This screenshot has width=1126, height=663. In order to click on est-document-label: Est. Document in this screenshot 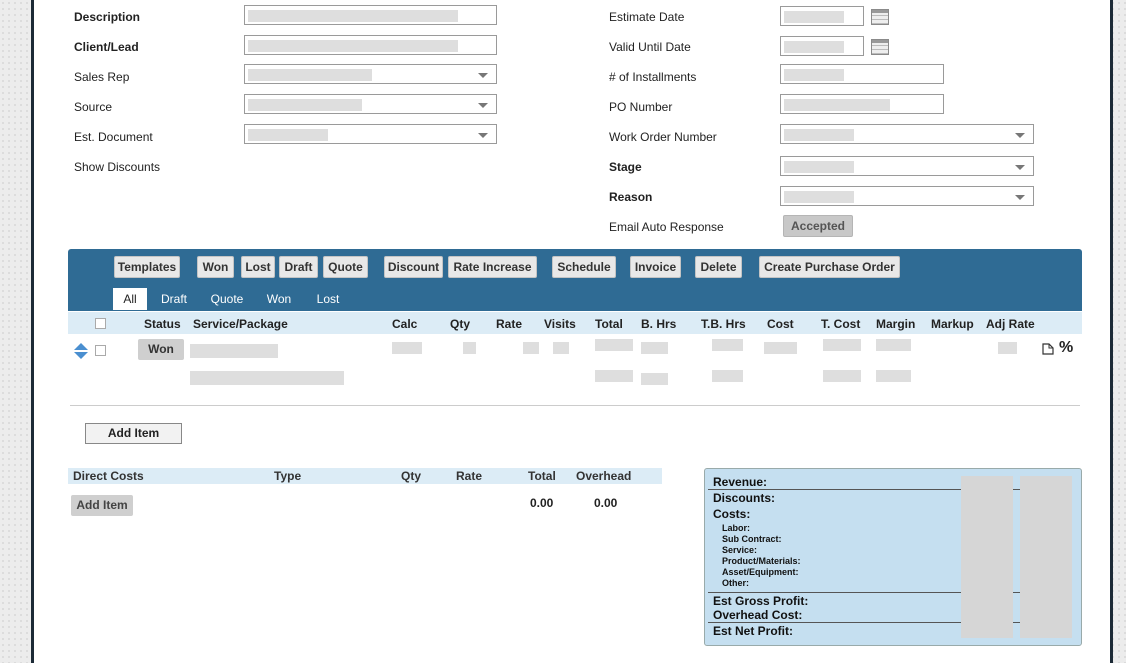, I will do `click(113, 137)`.